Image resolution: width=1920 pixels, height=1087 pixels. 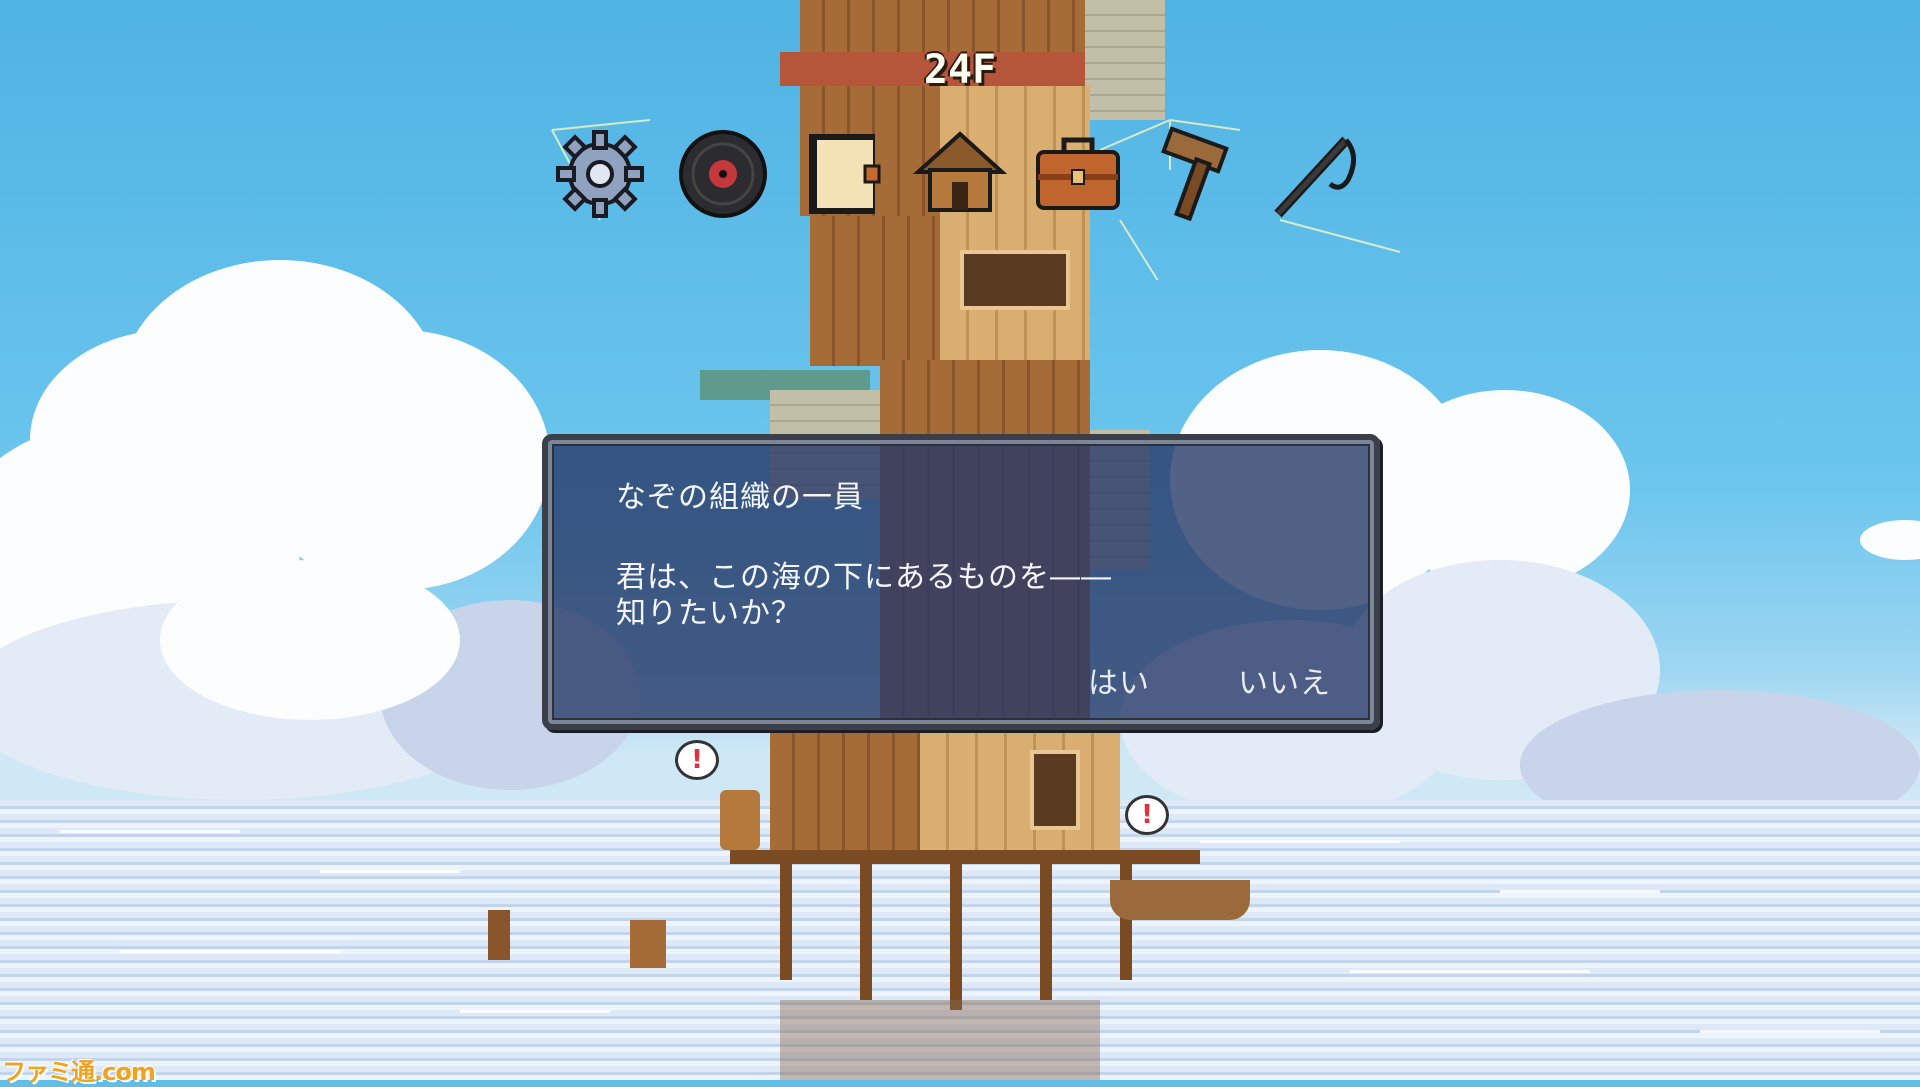 I want to click on gear-icon, so click(x=600, y=174).